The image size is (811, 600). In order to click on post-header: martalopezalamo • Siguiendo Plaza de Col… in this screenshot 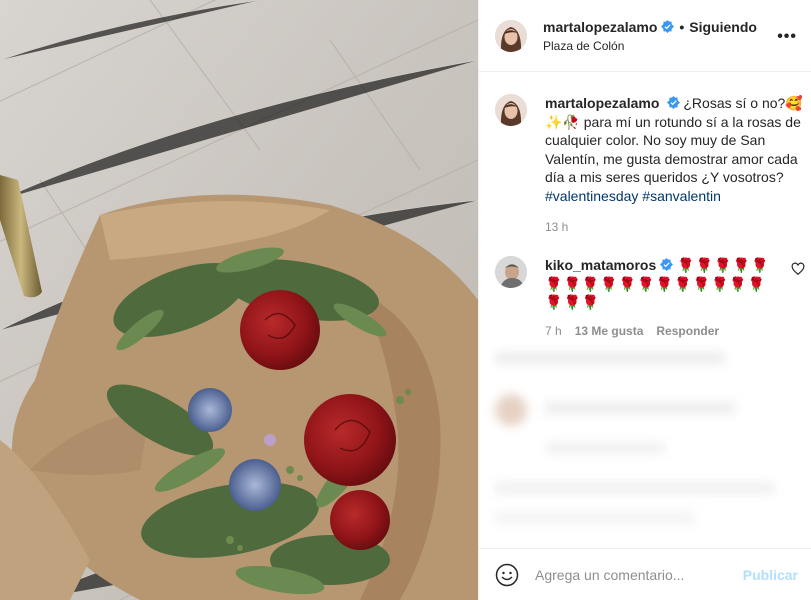, I will do `click(645, 36)`.